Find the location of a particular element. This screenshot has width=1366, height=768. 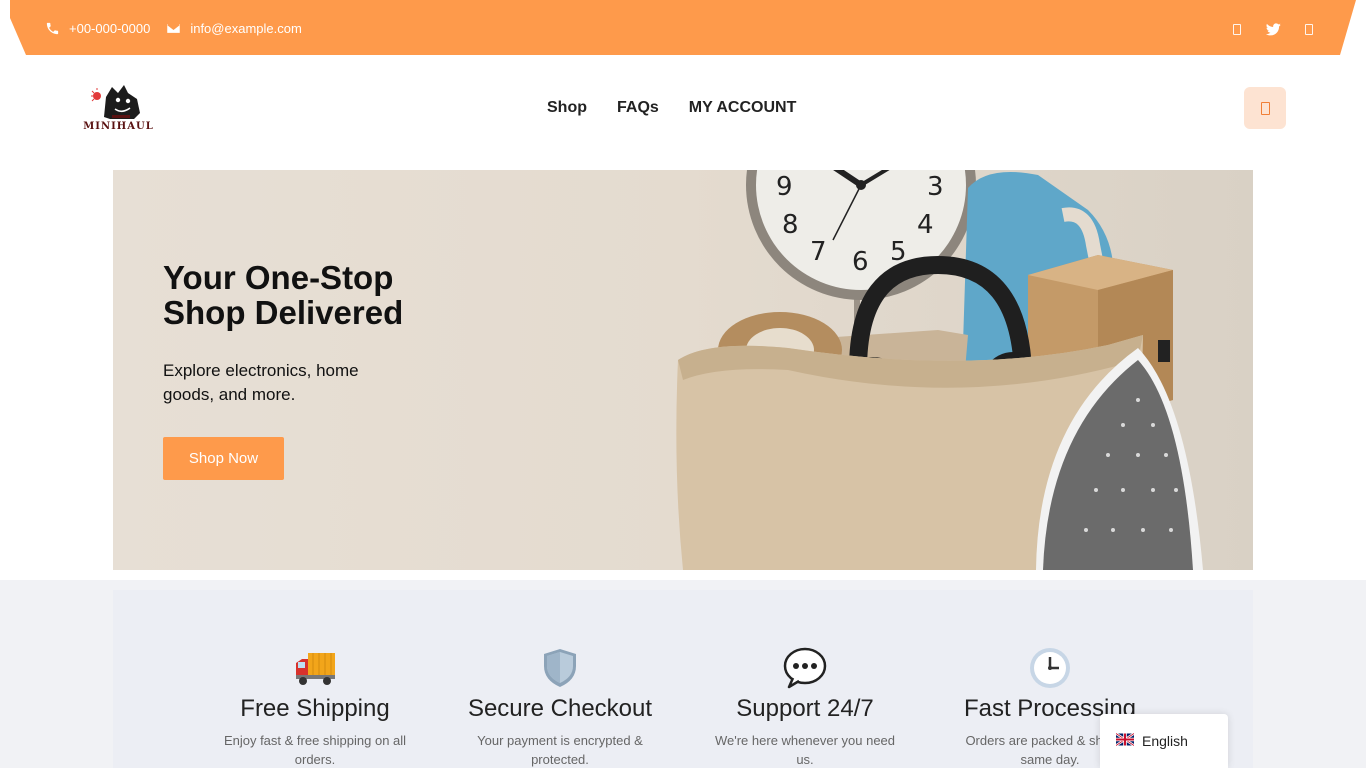

feature-text: We're here whenever you need us. is located at coordinates (805, 750).